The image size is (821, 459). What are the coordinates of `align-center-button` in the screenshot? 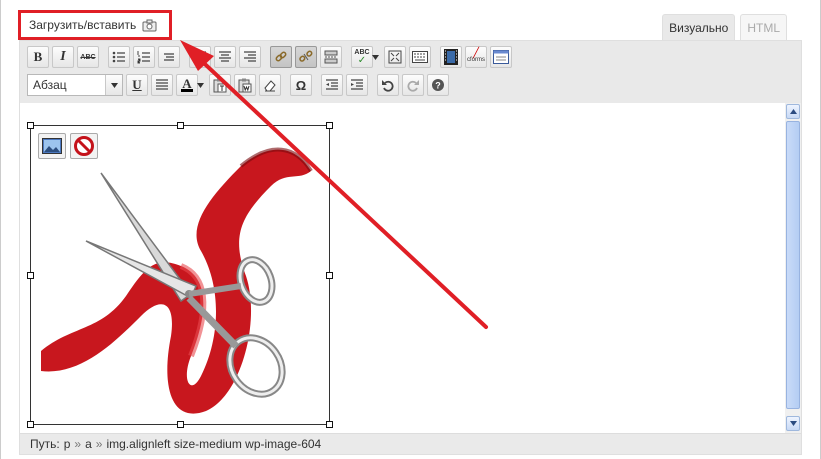 It's located at (225, 57).